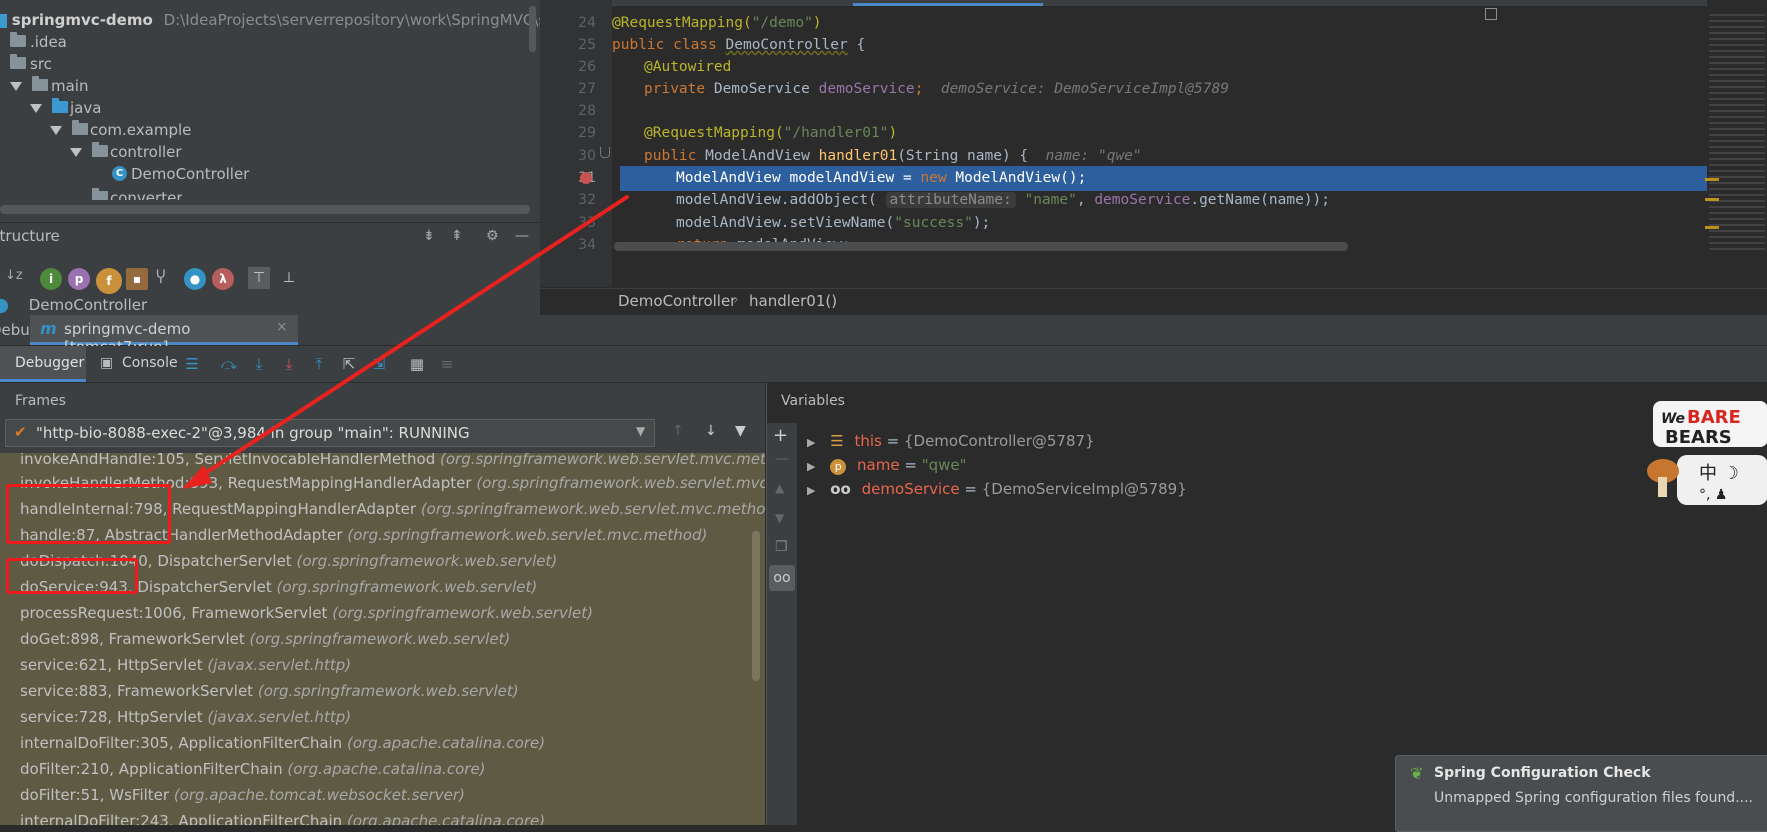 This screenshot has height=832, width=1767. I want to click on notification-title: Spring Configuration Check, so click(1542, 773).